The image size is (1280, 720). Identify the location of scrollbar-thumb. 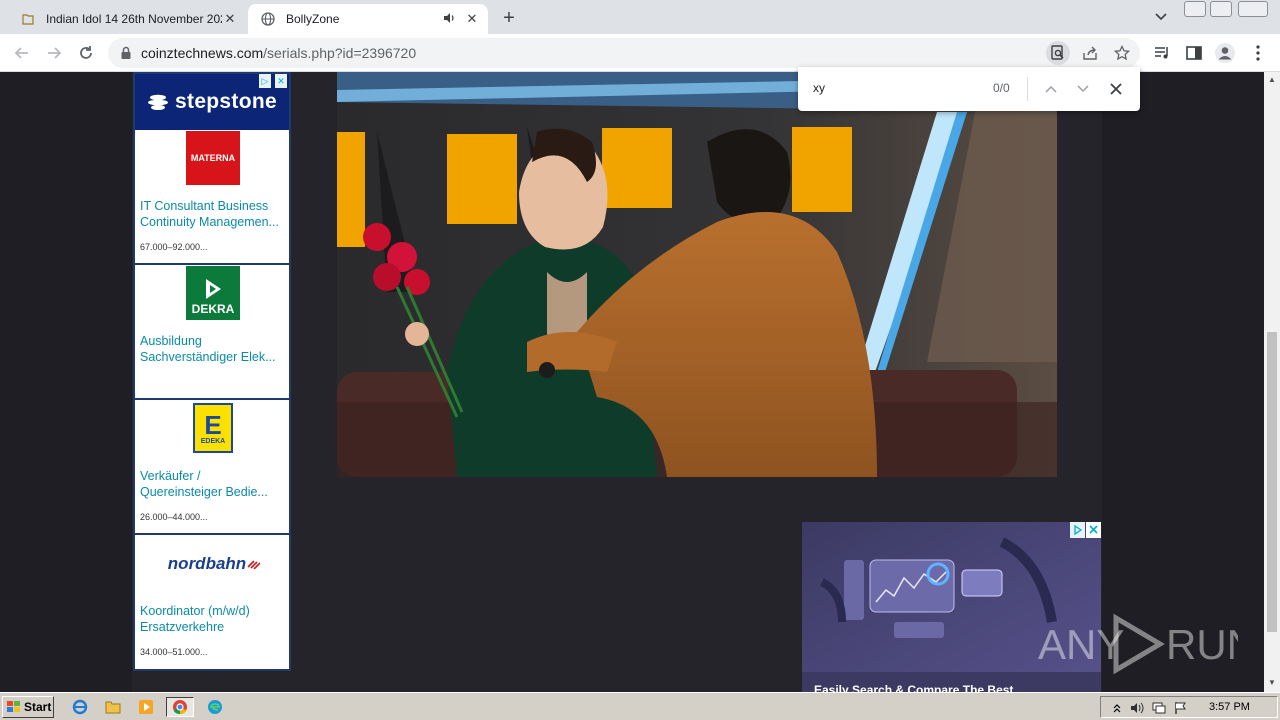
(1272, 482).